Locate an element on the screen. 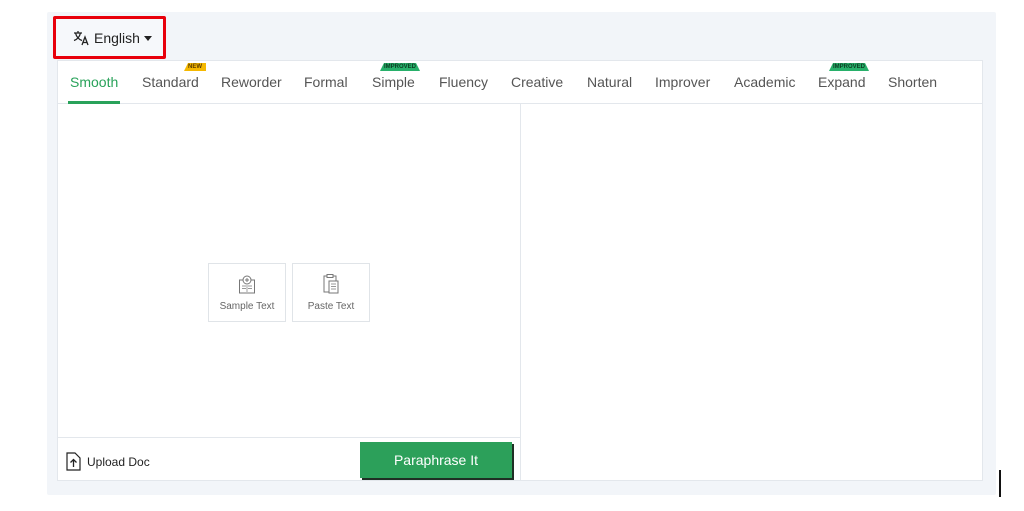 Image resolution: width=1024 pixels, height=511 pixels. paraphrase-button: Paraphrase It is located at coordinates (436, 460).